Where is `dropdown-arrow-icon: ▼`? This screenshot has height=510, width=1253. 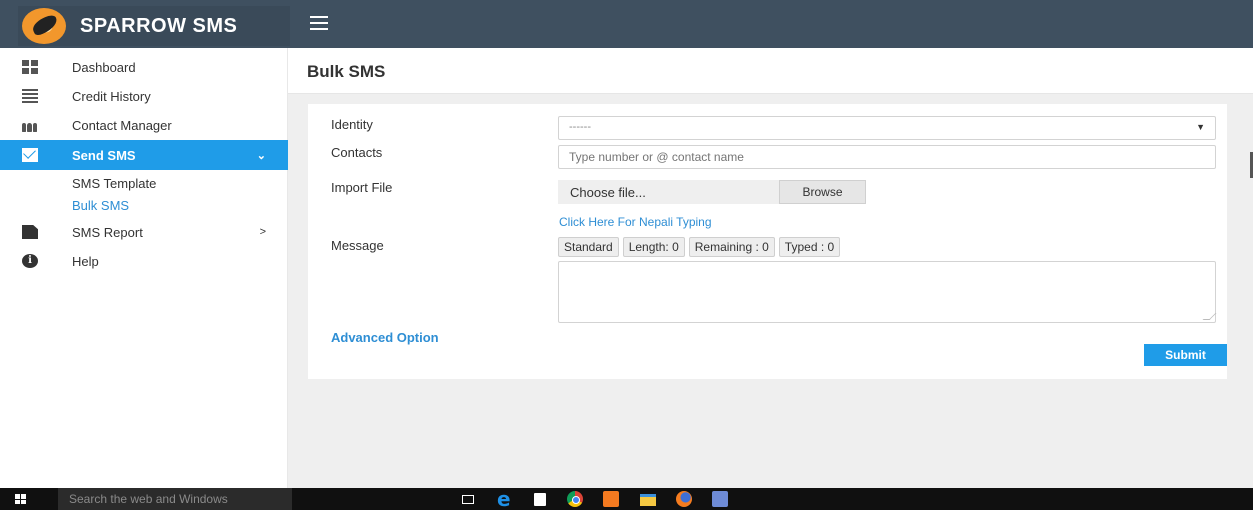
dropdown-arrow-icon: ▼ is located at coordinates (1200, 127).